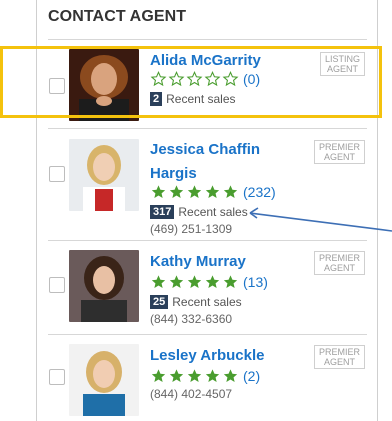  Describe the element at coordinates (191, 319) in the screenshot. I see `agent-phone: (844) 332-6360` at that location.